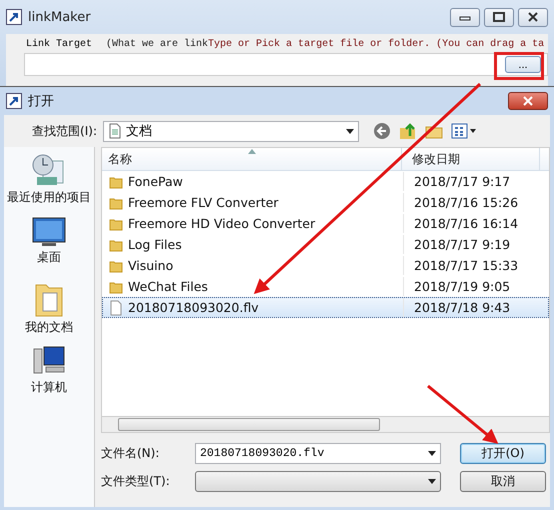  I want to click on maximize-button, so click(499, 17).